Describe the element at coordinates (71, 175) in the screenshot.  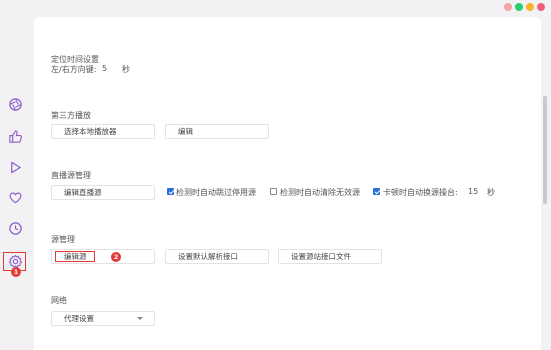
I see `live-section-title: 直播源管理` at that location.